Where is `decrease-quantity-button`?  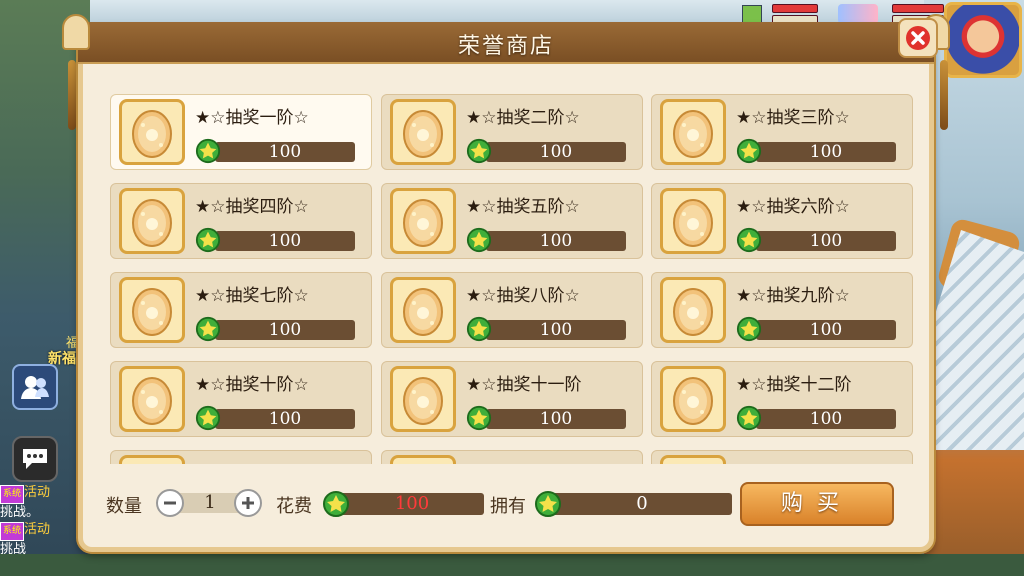
decrease-quantity-button is located at coordinates (170, 503).